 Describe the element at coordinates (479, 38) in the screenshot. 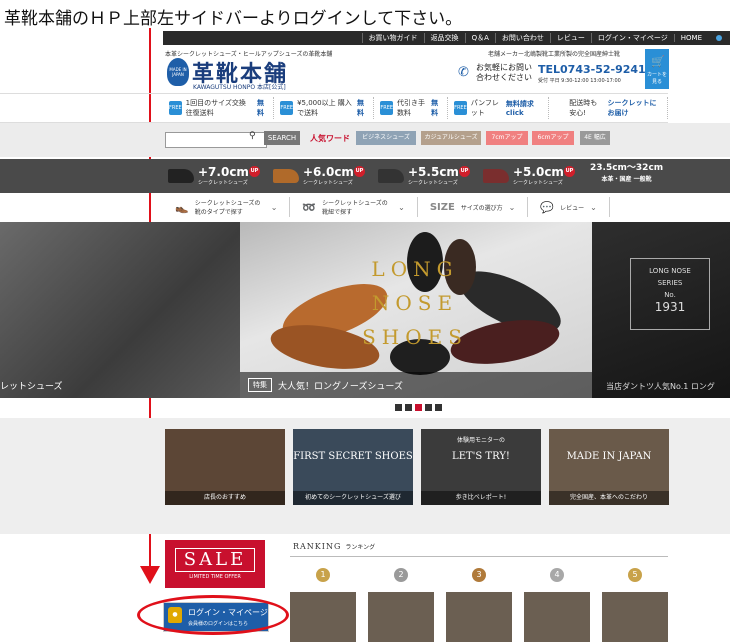

I see `nav-faq: Q＆A` at that location.